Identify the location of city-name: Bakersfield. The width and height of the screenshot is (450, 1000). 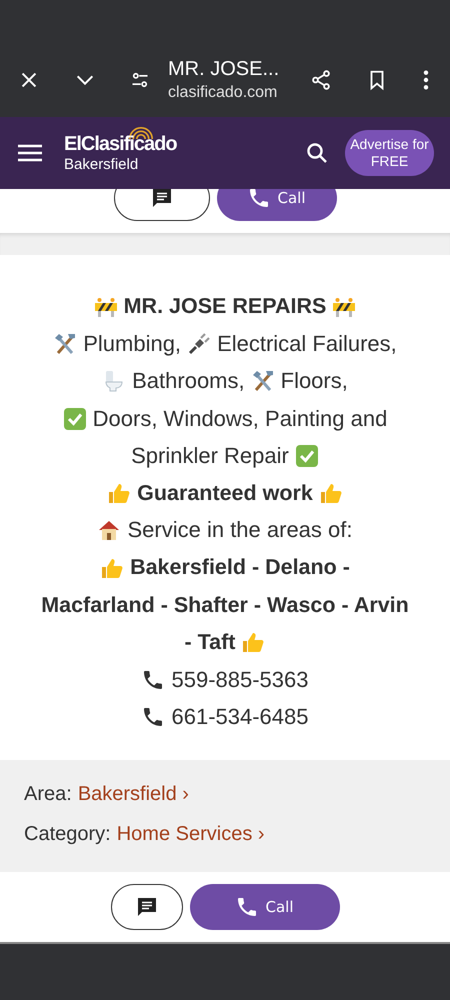
(102, 164).